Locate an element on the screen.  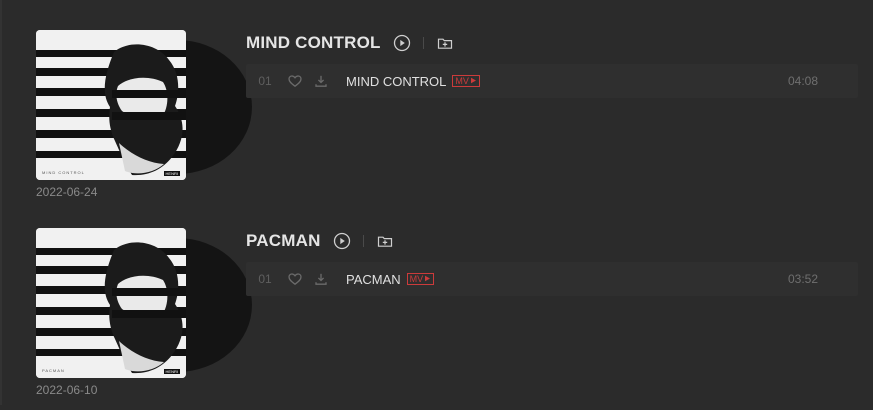
album-title: MIND CONTROL is located at coordinates (313, 43).